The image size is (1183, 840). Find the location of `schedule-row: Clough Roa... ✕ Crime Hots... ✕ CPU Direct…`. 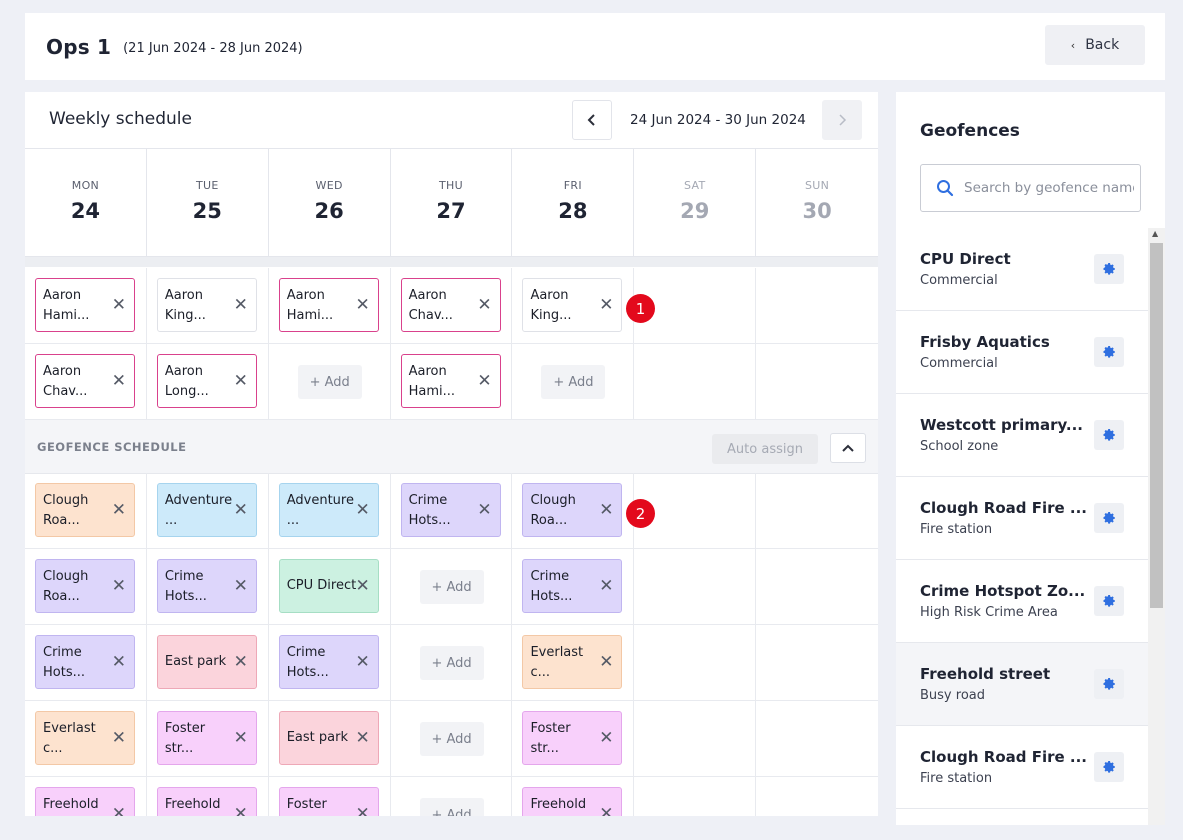

schedule-row: Clough Roa... ✕ Crime Hots... ✕ CPU Direct… is located at coordinates (451, 587).